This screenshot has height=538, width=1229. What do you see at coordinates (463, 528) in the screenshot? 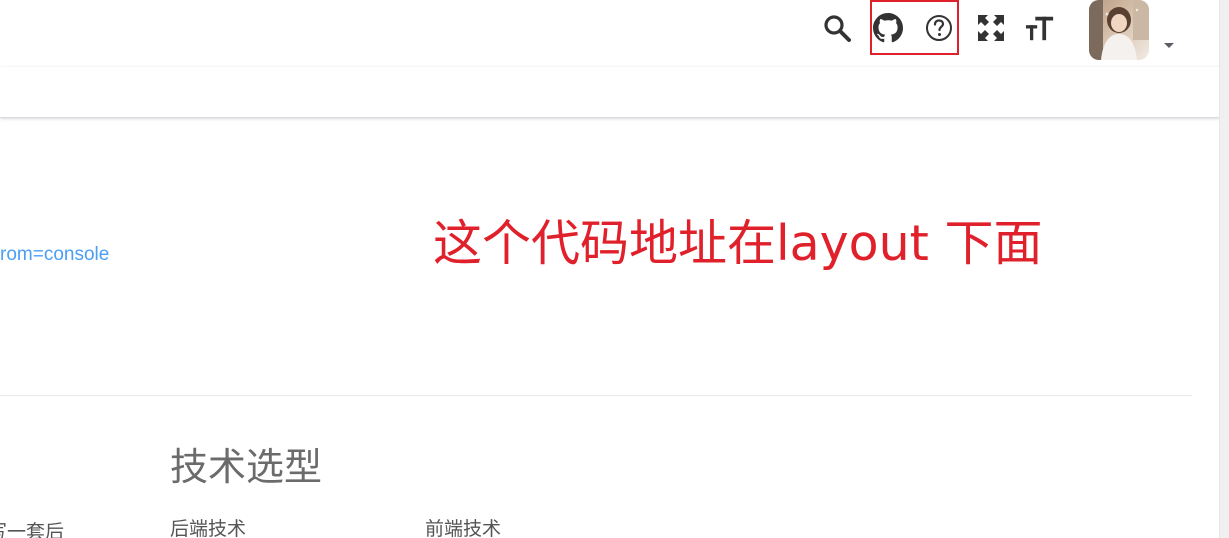
I see `frontend-tech-heading: 前端技术` at bounding box center [463, 528].